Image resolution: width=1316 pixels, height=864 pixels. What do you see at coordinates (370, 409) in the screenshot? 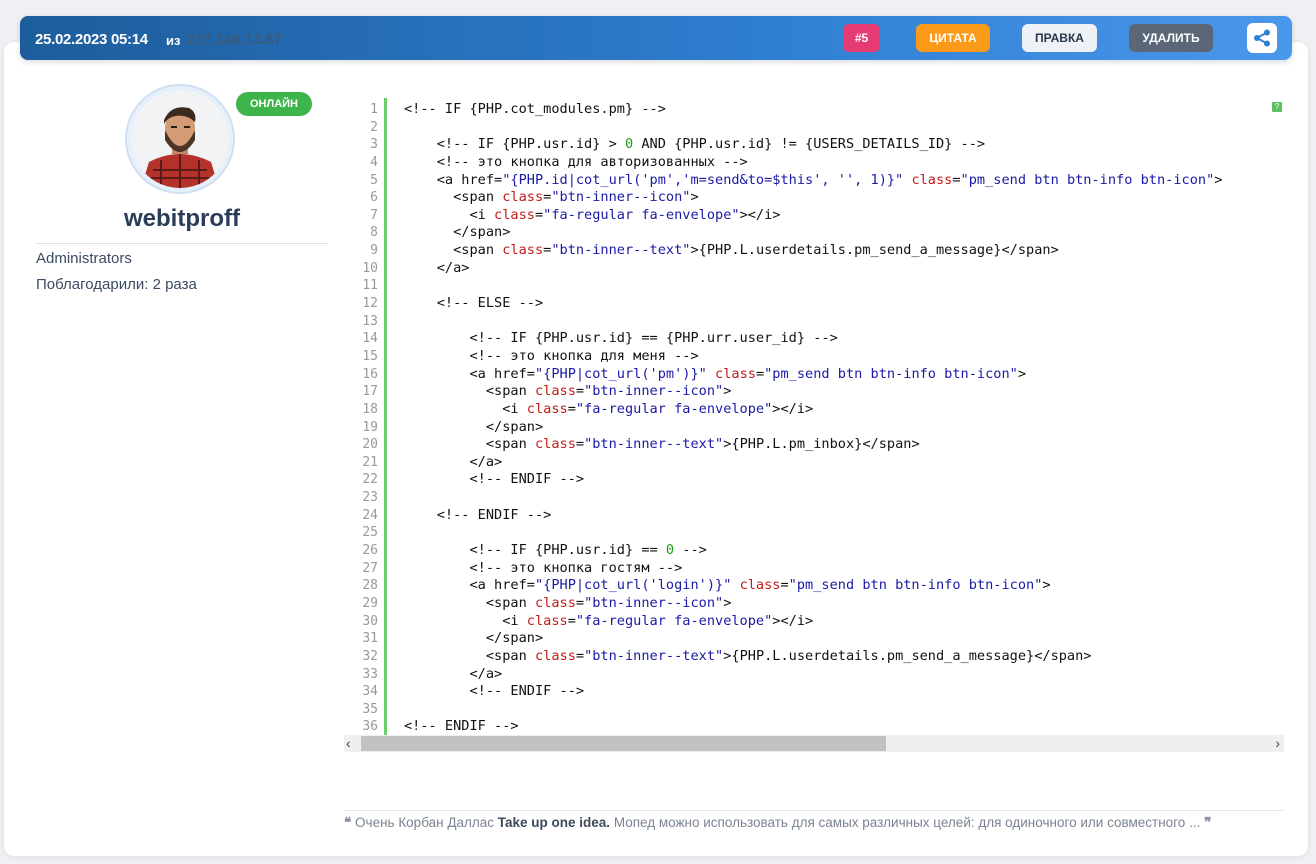
I see `line-number: 18` at bounding box center [370, 409].